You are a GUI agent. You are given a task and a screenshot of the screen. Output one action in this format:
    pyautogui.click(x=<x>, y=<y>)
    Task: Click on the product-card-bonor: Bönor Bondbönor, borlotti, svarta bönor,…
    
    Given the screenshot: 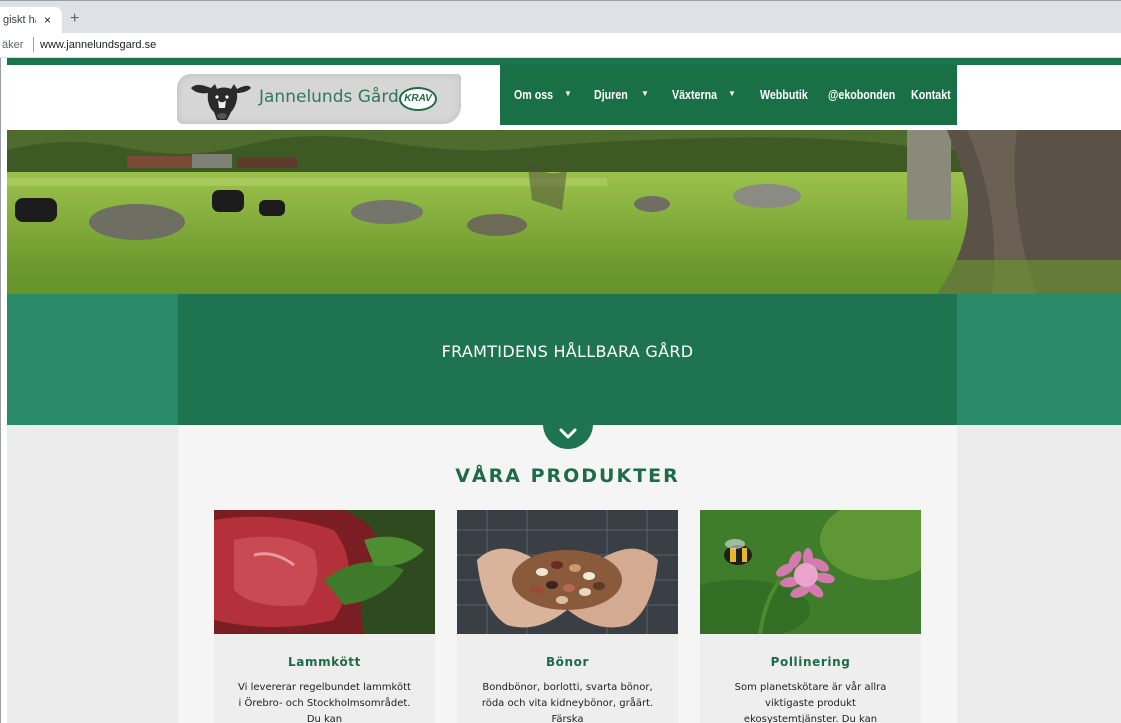 What is the action you would take?
    pyautogui.click(x=567, y=616)
    